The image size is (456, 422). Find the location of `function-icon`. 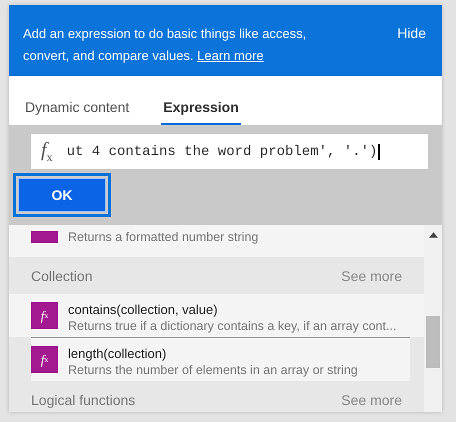

function-icon is located at coordinates (44, 237).